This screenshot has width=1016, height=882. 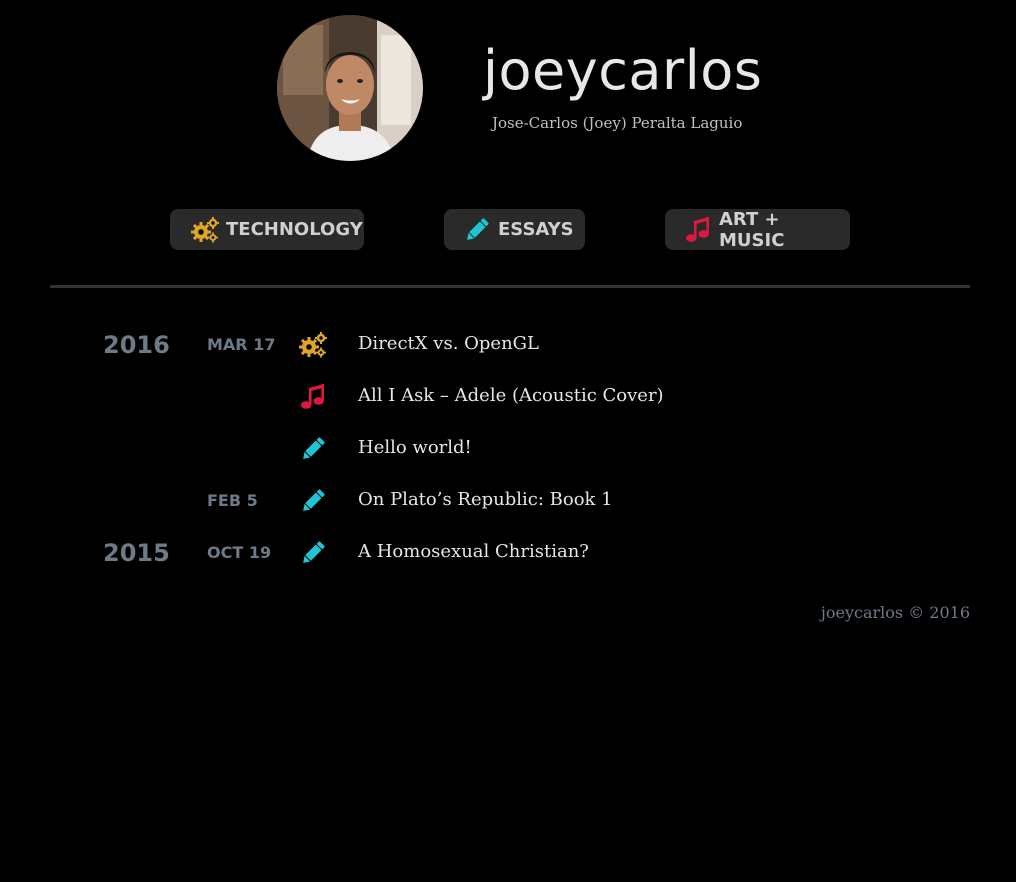 What do you see at coordinates (136, 553) in the screenshot?
I see `year-heading: 2015` at bounding box center [136, 553].